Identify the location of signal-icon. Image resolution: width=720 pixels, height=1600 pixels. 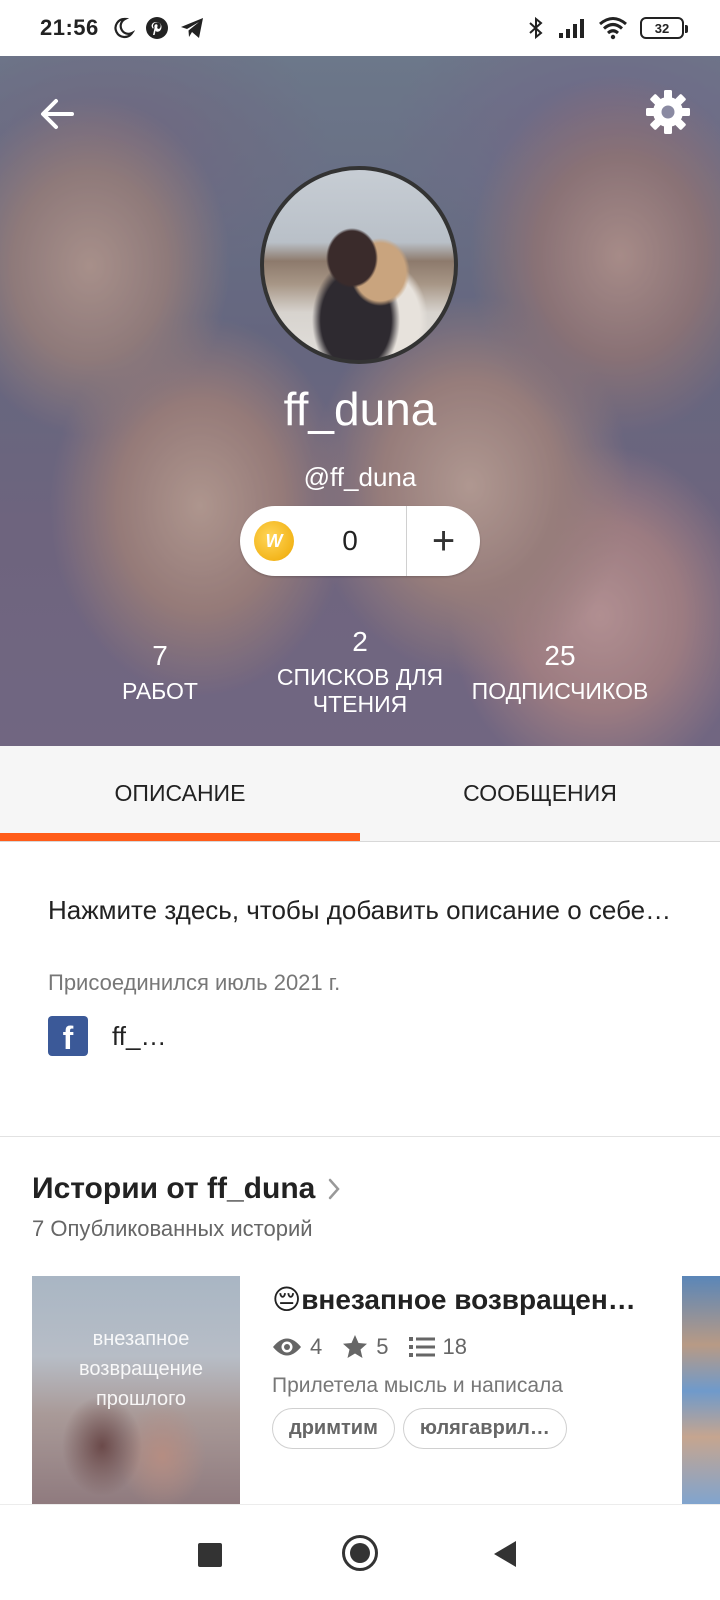
(571, 28).